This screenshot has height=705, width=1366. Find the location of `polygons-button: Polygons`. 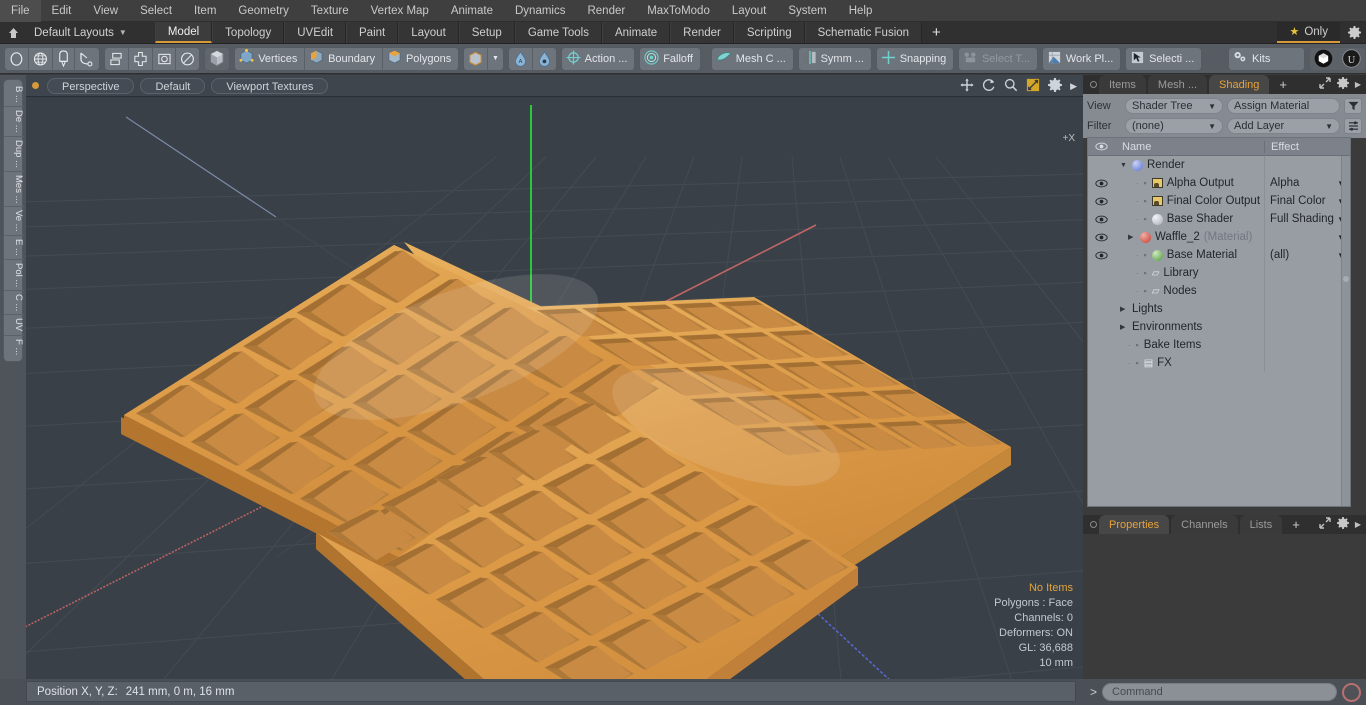

polygons-button: Polygons is located at coordinates (420, 59).